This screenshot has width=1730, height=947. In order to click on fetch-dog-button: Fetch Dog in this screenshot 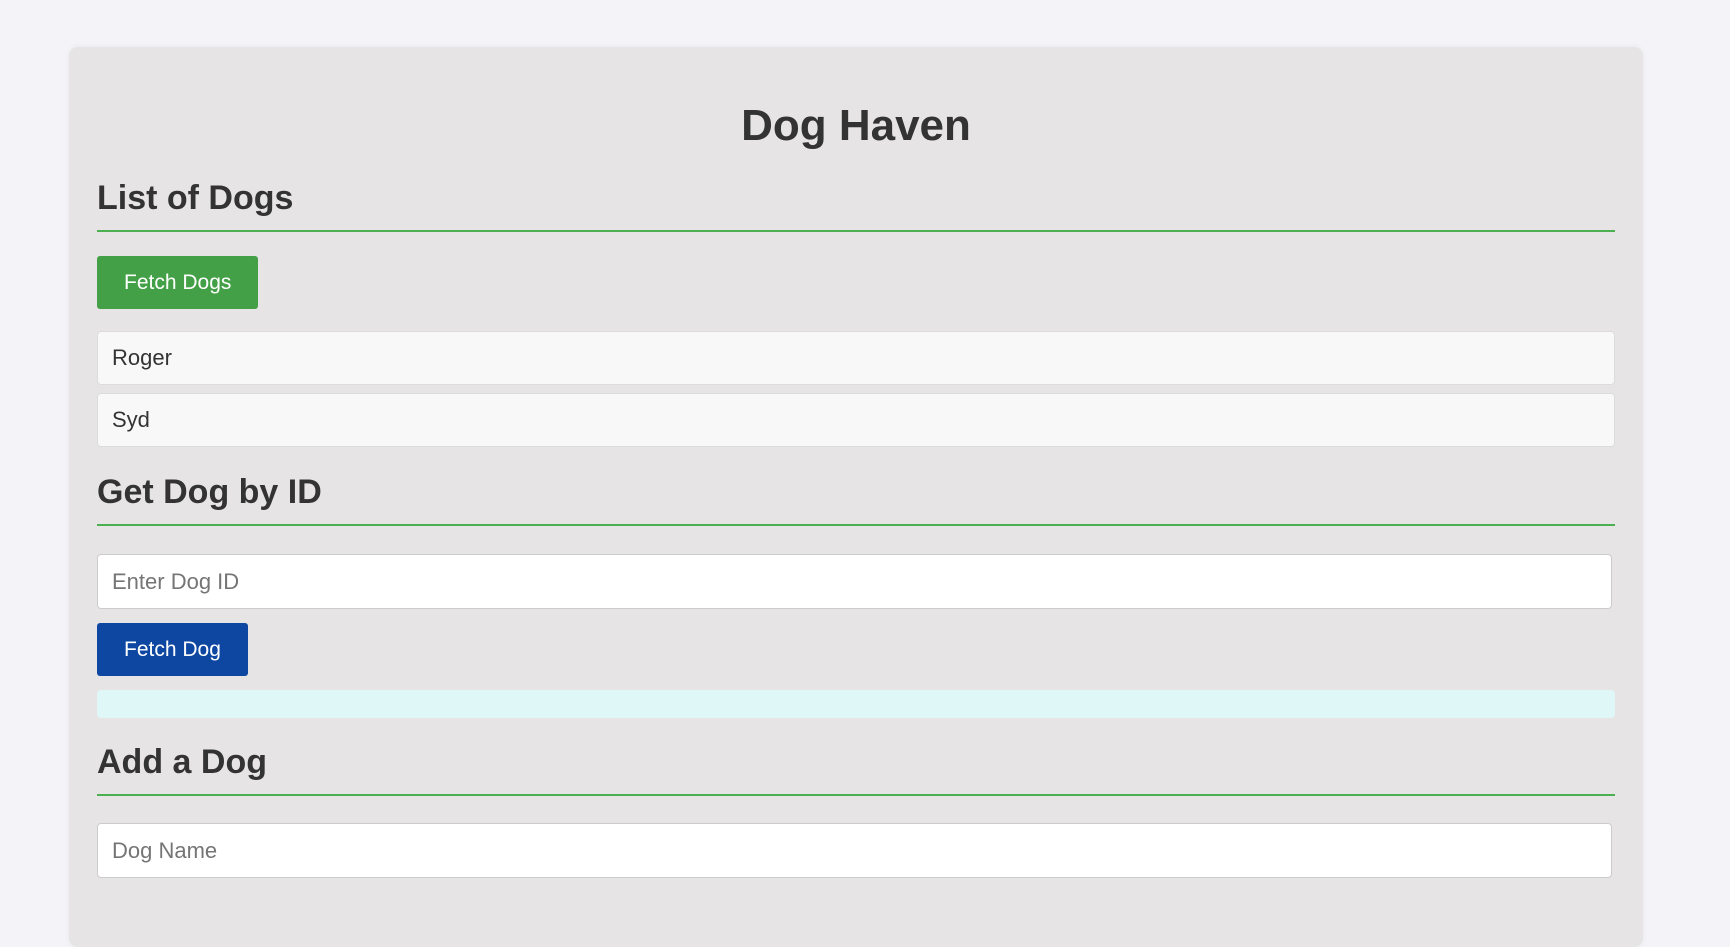, I will do `click(172, 649)`.